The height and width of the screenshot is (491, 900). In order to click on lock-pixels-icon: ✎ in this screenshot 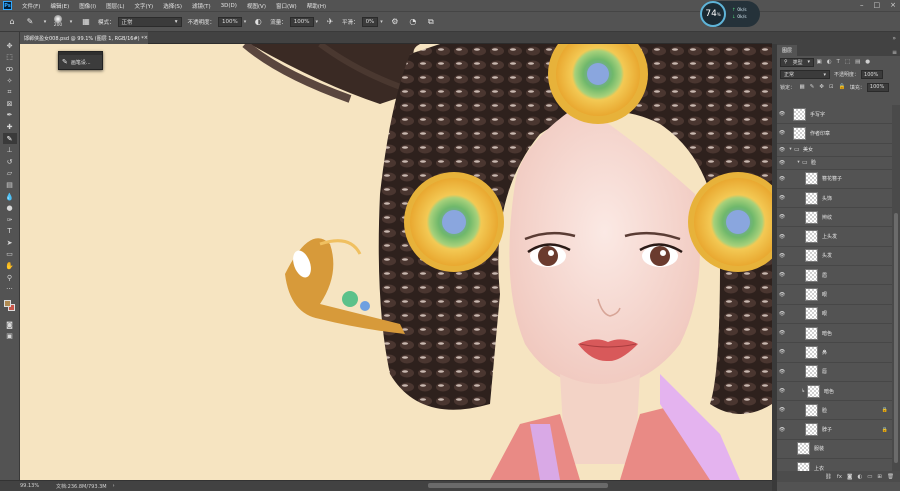, I will do `click(812, 87)`.